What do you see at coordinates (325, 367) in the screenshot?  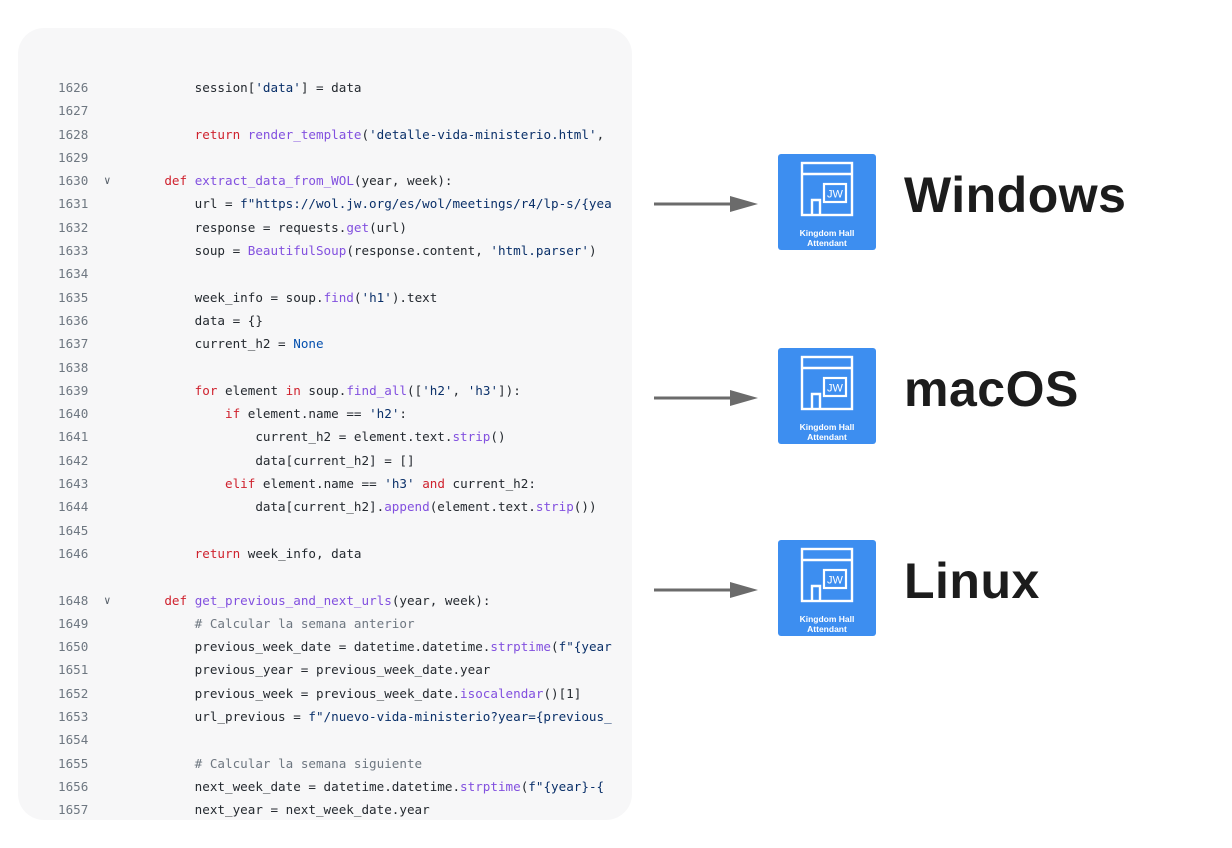 I see `code-line: 1638` at bounding box center [325, 367].